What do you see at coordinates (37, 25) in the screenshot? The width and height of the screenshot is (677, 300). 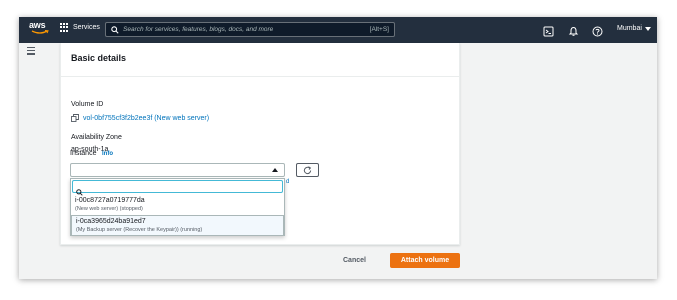 I see `aws-logo-text: aws` at bounding box center [37, 25].